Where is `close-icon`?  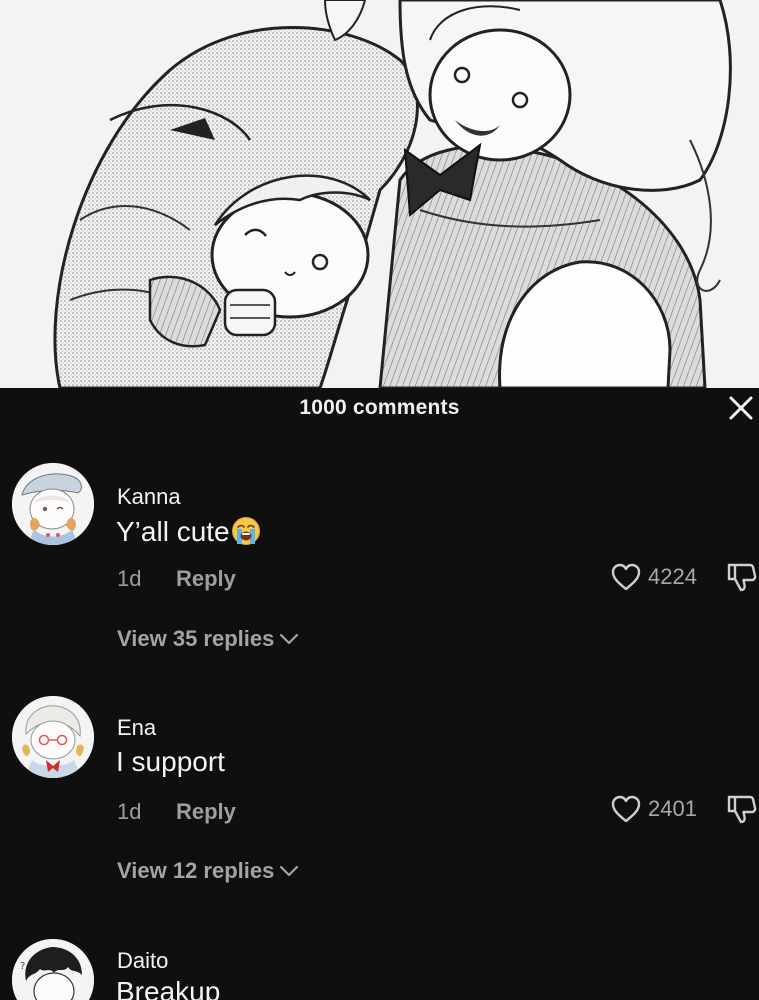
close-icon is located at coordinates (741, 408).